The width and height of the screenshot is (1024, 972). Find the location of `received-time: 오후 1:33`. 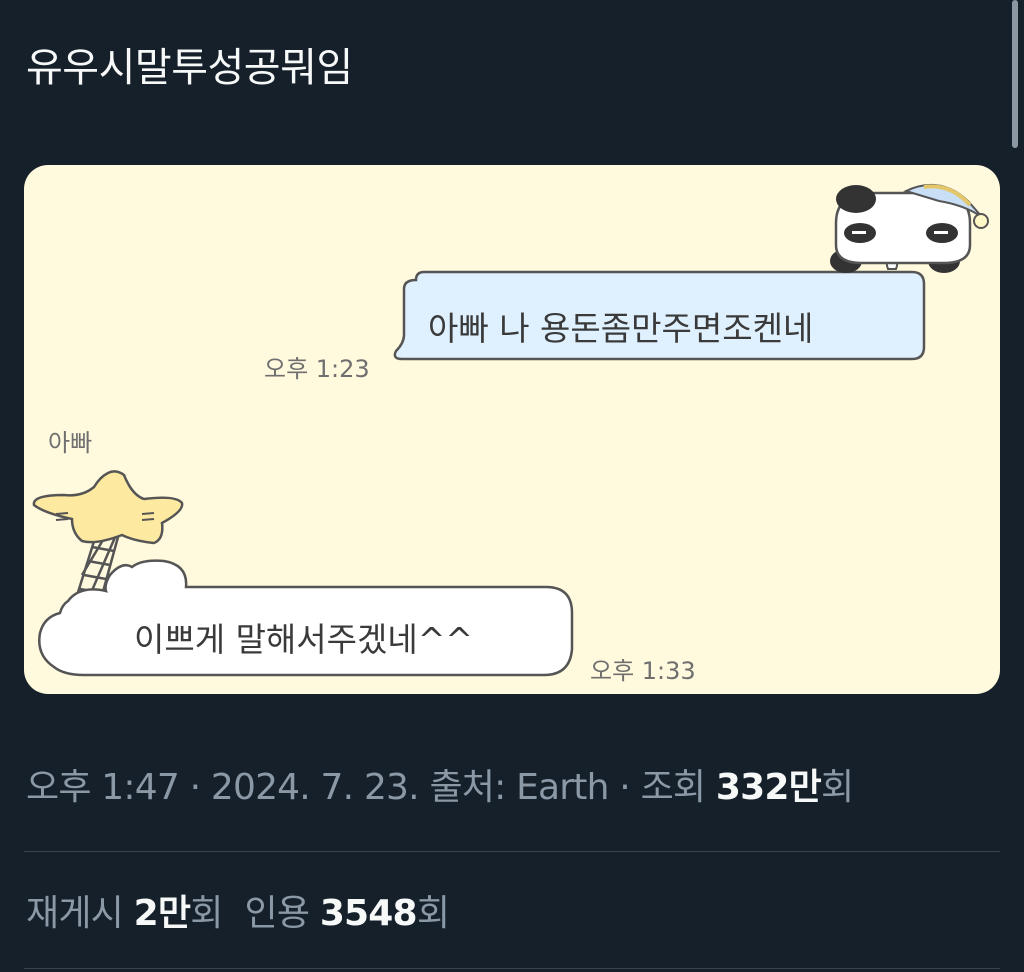

received-time: 오후 1:33 is located at coordinates (643, 671).